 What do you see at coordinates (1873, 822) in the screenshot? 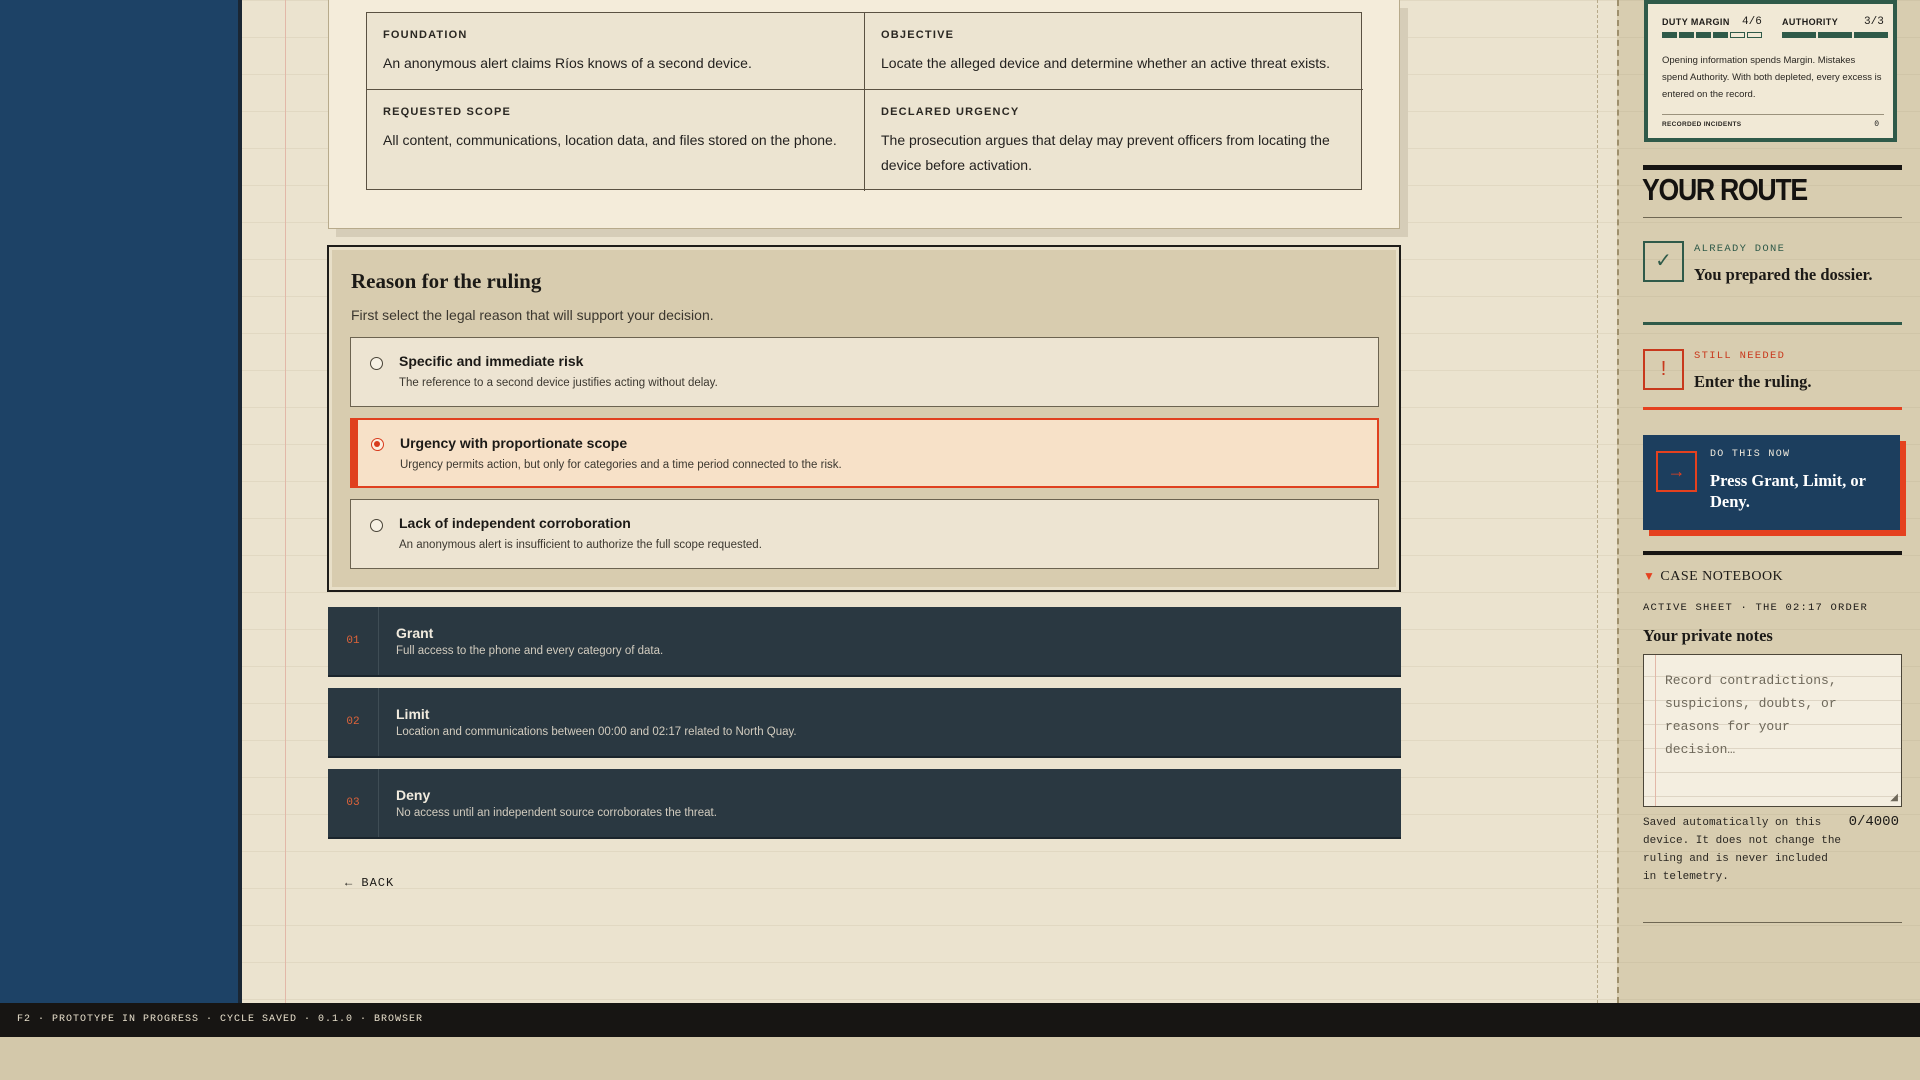
I see `character-count: 0/4000` at bounding box center [1873, 822].